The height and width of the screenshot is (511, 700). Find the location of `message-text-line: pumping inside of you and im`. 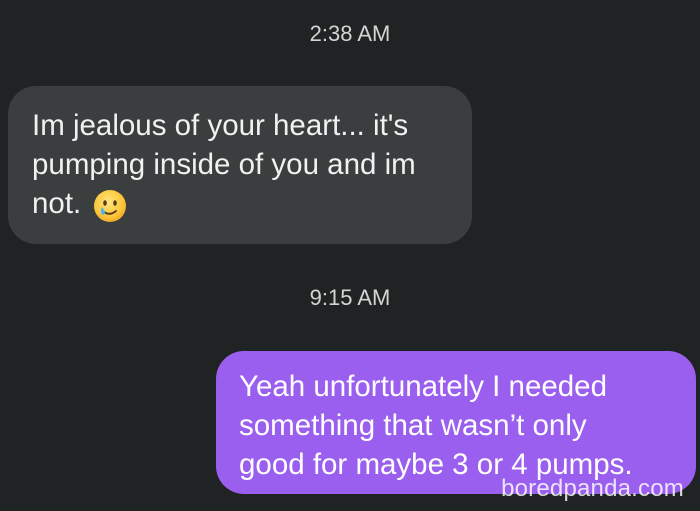

message-text-line: pumping inside of you and im is located at coordinates (224, 164).